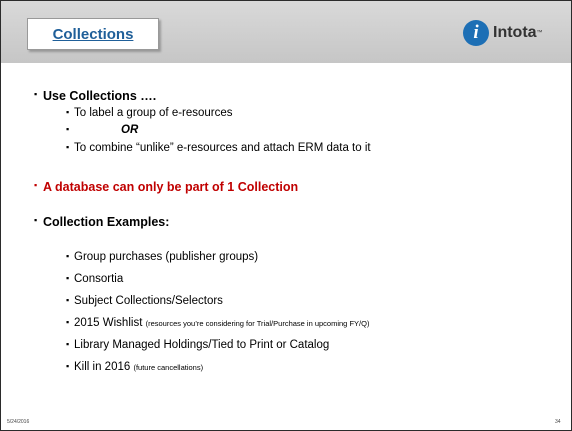  I want to click on intota-logo: i Intota ™, so click(503, 33).